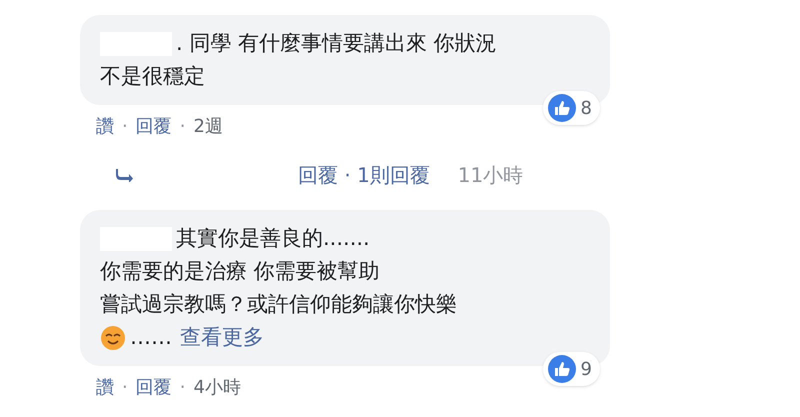 This screenshot has width=800, height=417. I want to click on comment-text: 嘗試過宗教嗎？或許信仰能夠讓你快樂, so click(278, 304).